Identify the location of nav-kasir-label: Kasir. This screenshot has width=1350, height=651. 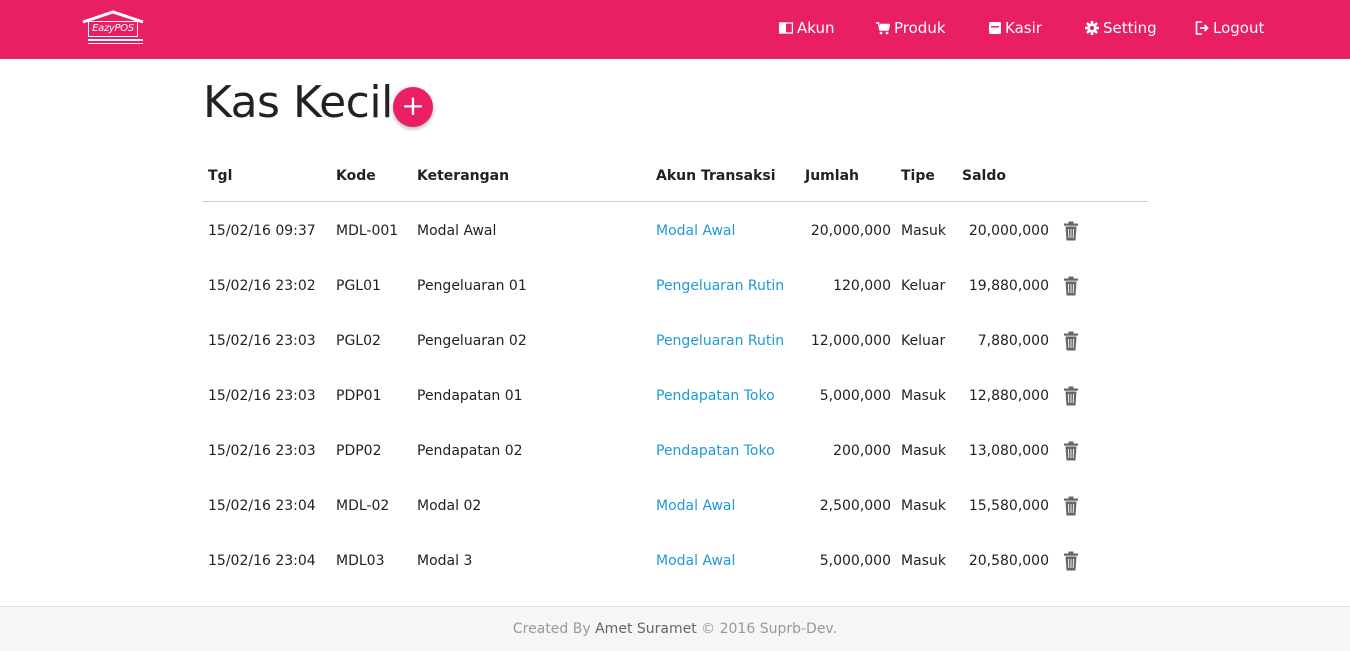
(1023, 28).